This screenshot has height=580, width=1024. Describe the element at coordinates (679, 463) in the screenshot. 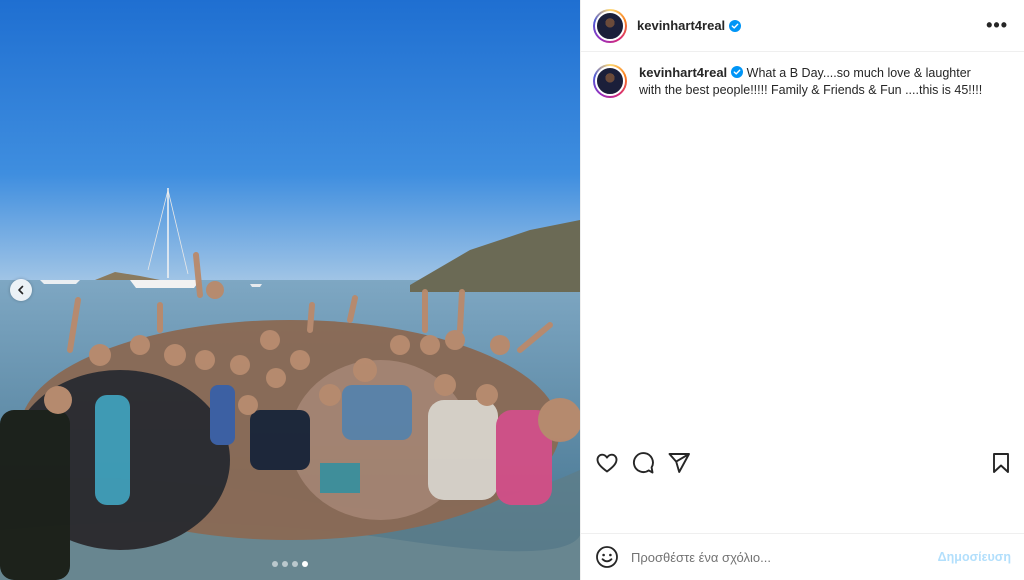

I see `share-icon` at that location.